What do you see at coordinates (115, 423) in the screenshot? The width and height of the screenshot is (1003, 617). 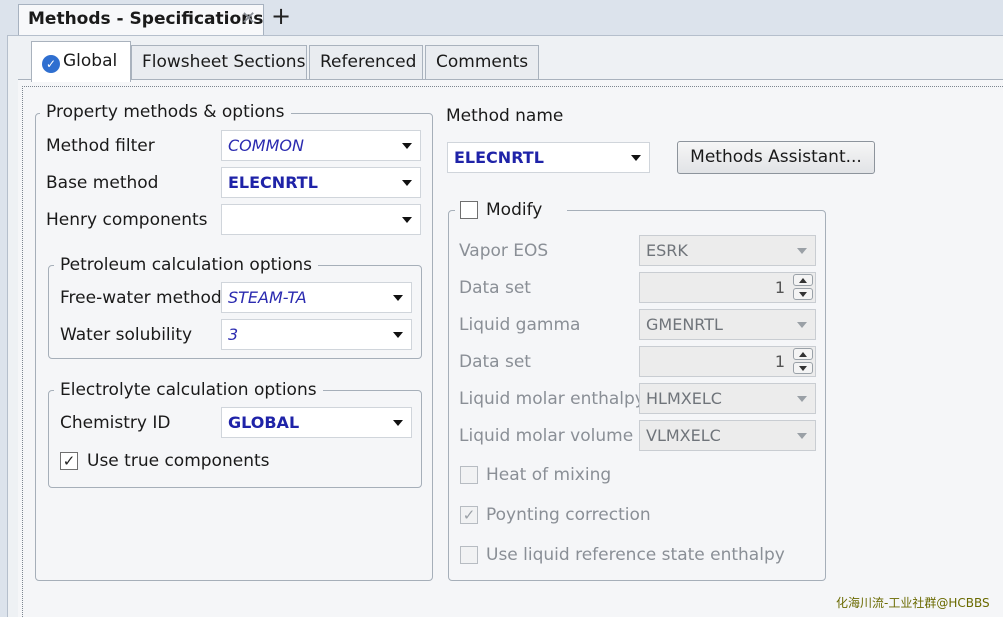 I see `chemistry-id-label: Chemistry ID` at bounding box center [115, 423].